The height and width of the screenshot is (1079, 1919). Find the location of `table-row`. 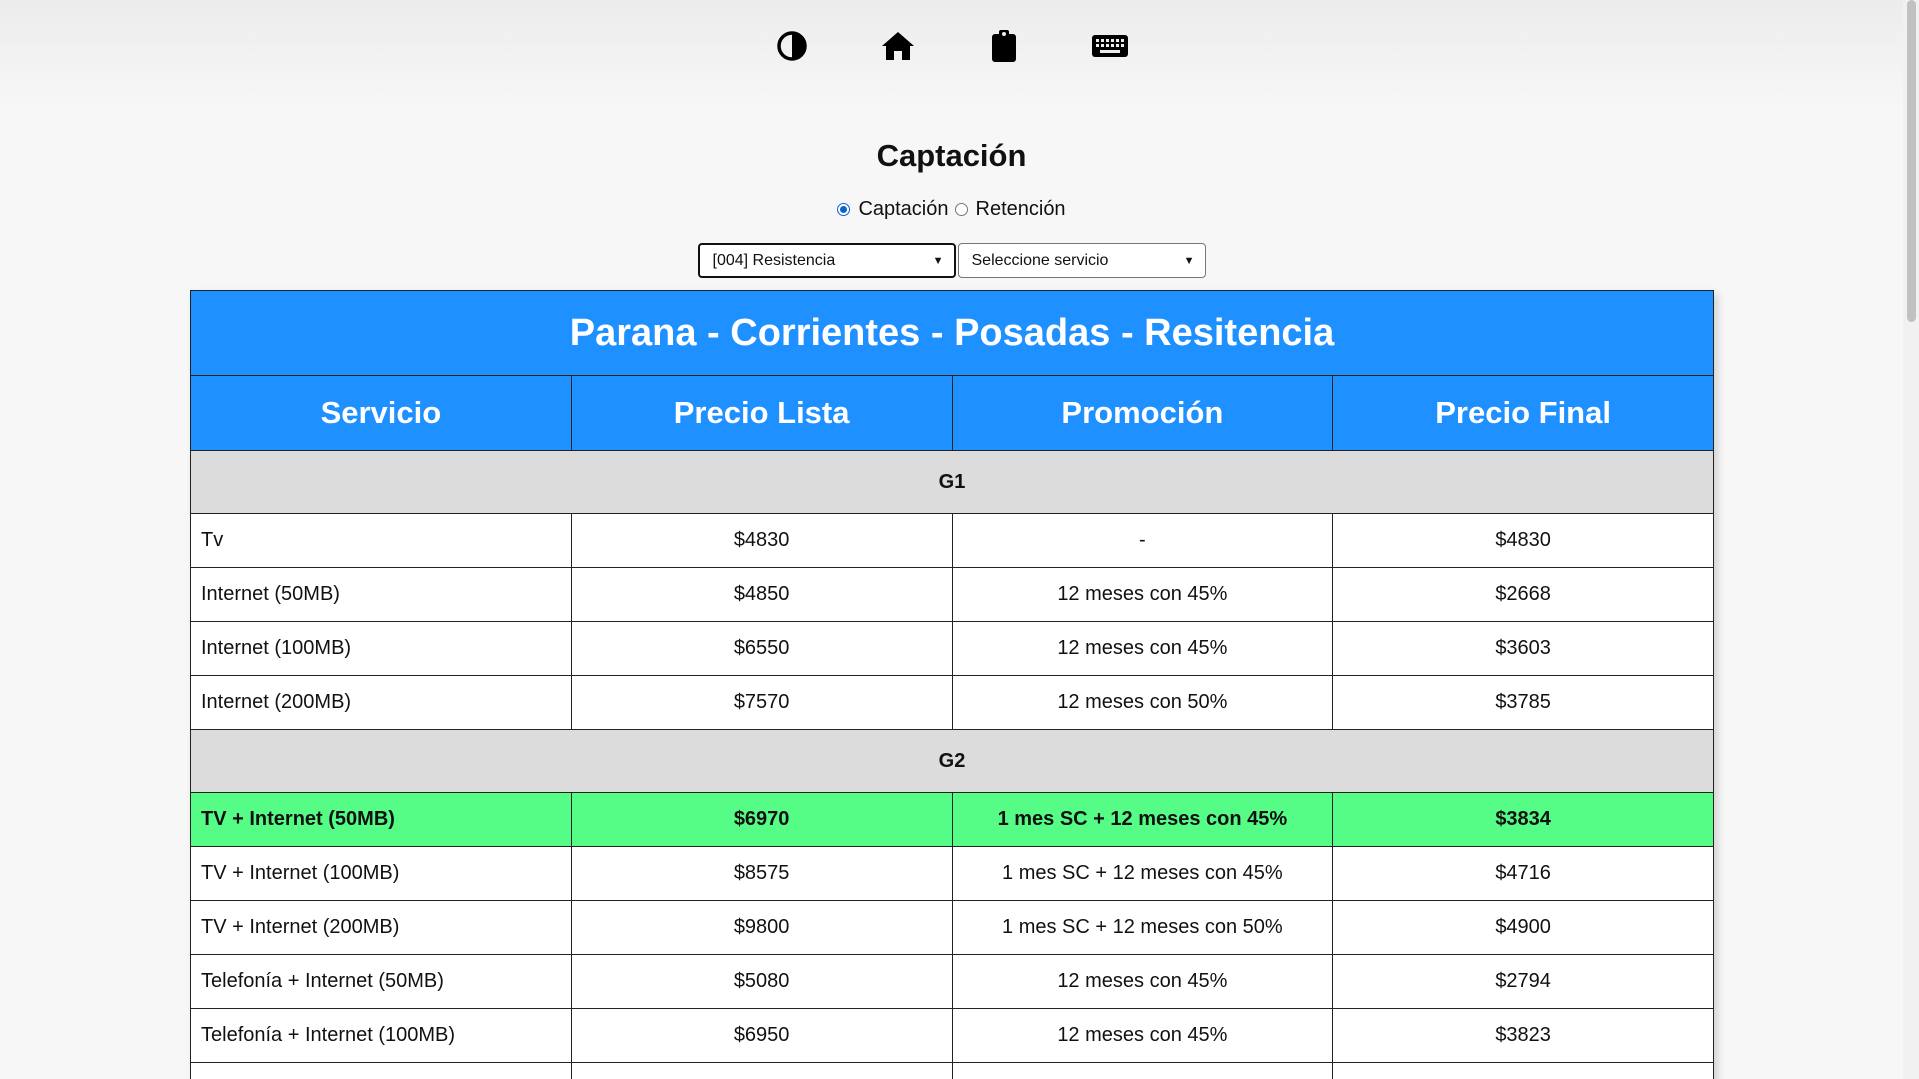

table-row is located at coordinates (952, 1070).